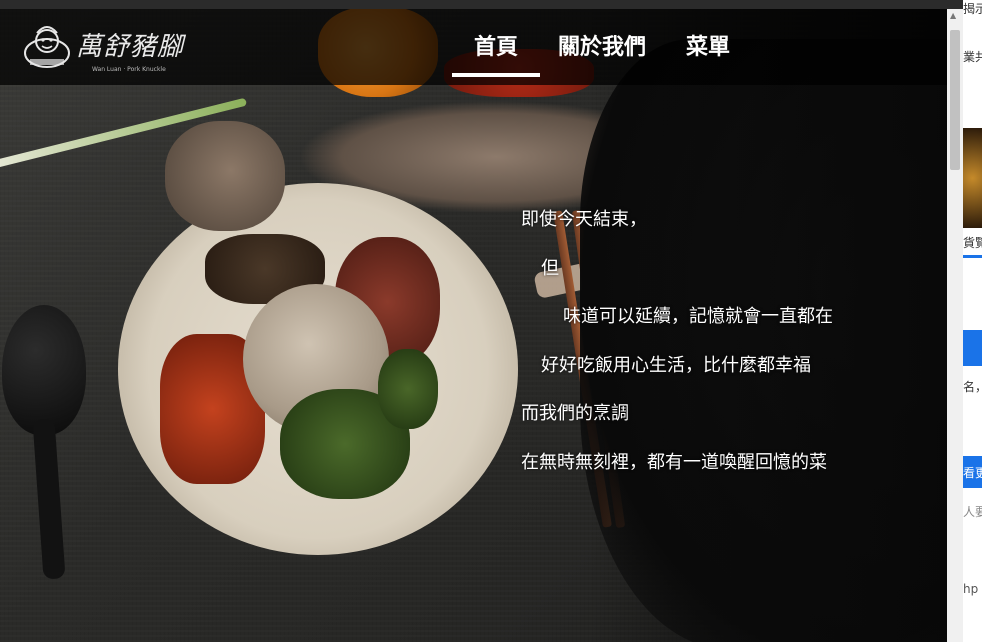  What do you see at coordinates (972, 243) in the screenshot?
I see `side-snippet: 貨覽` at bounding box center [972, 243].